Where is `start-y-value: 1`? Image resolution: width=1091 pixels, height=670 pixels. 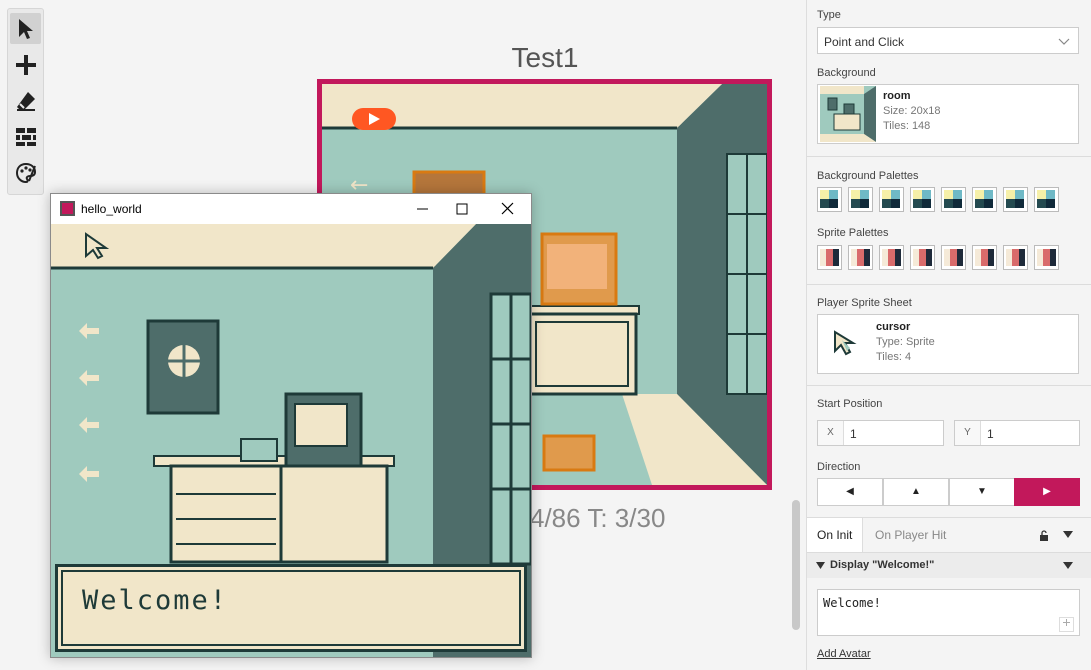 start-y-value: 1 is located at coordinates (990, 434).